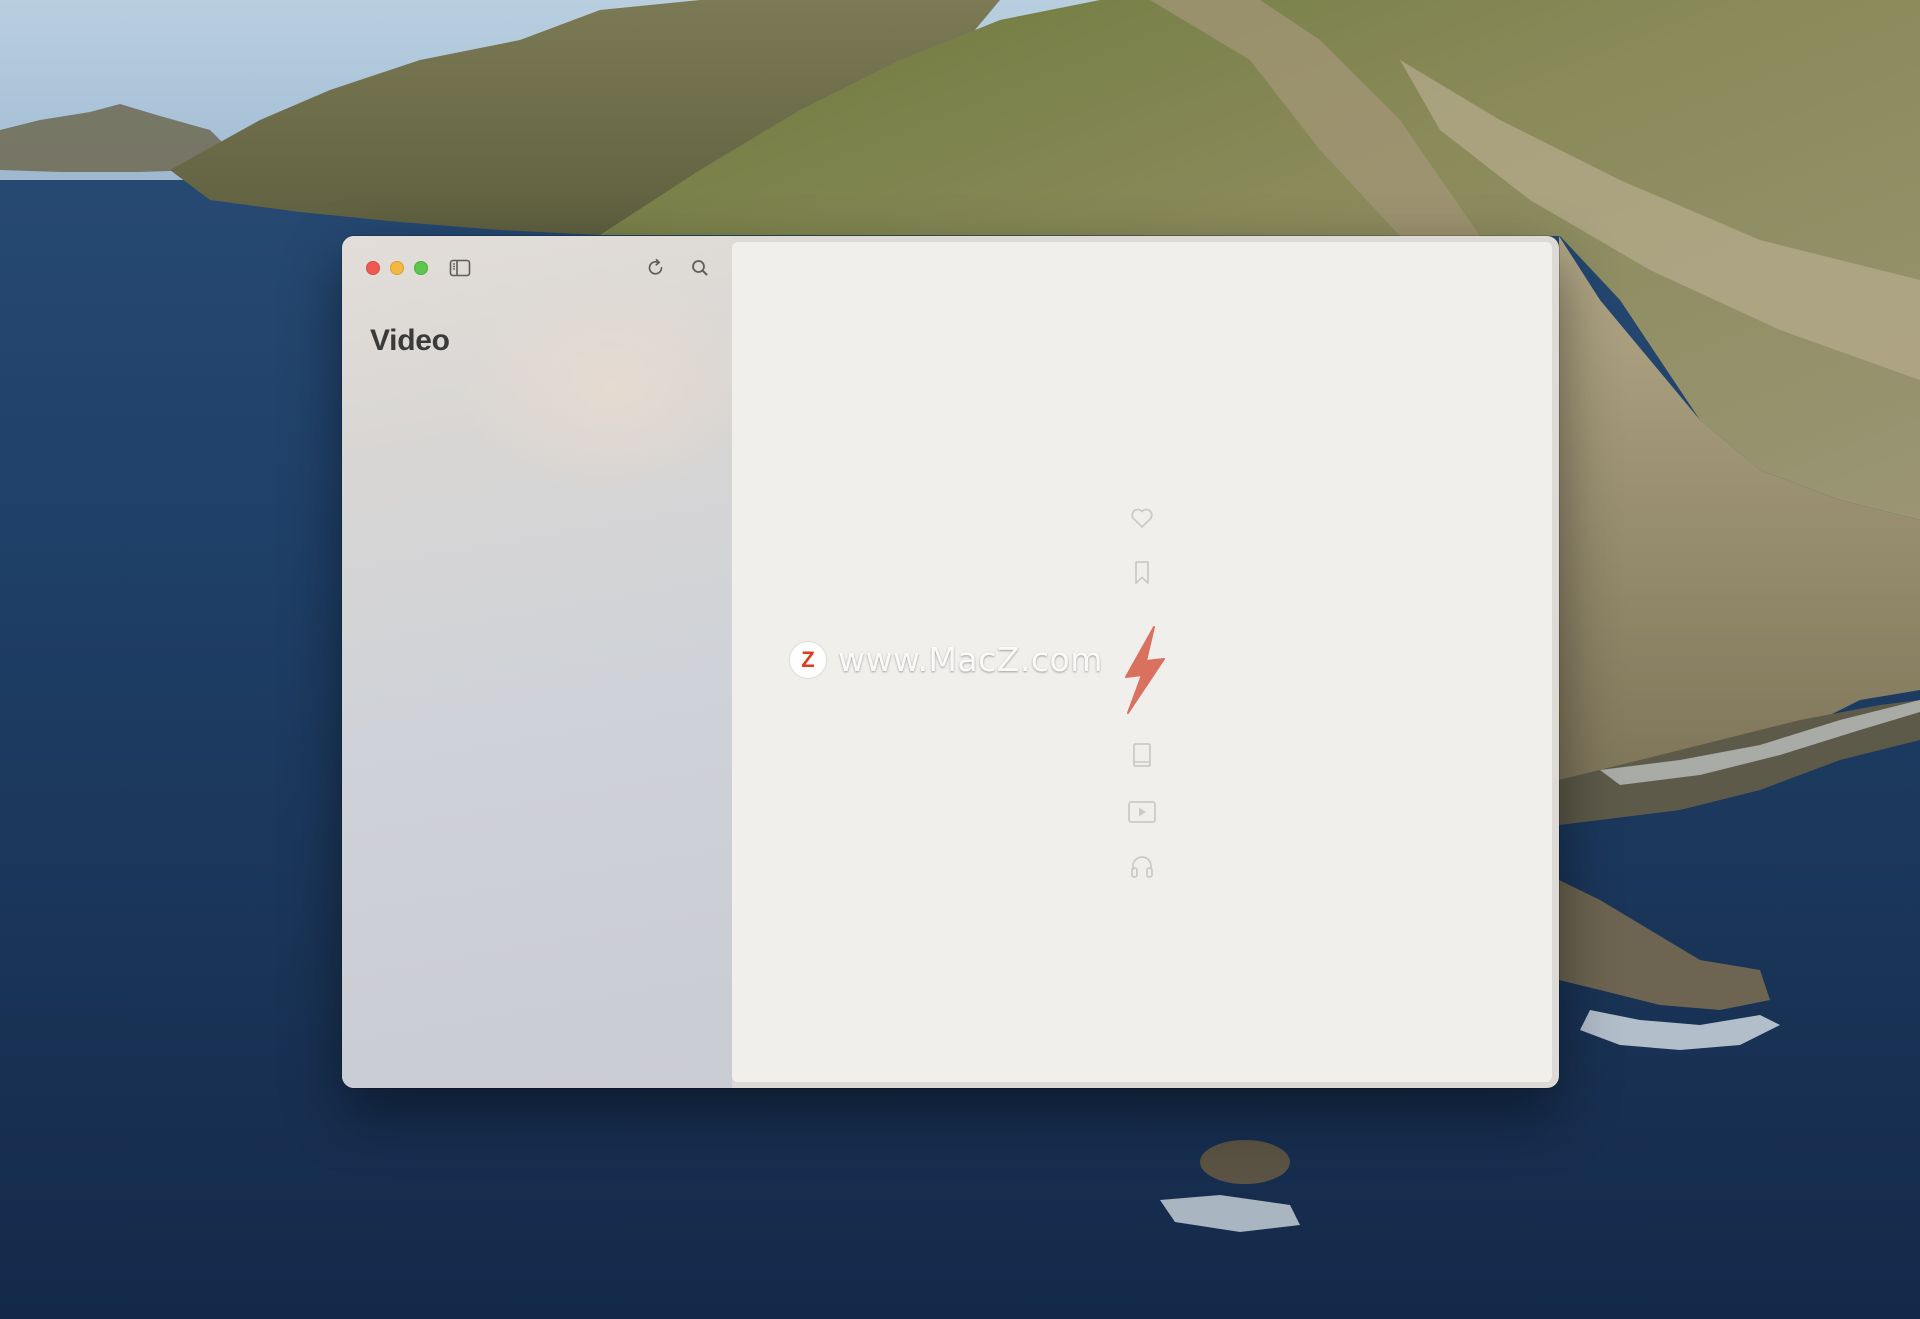  I want to click on bookmark-icon, so click(1142, 573).